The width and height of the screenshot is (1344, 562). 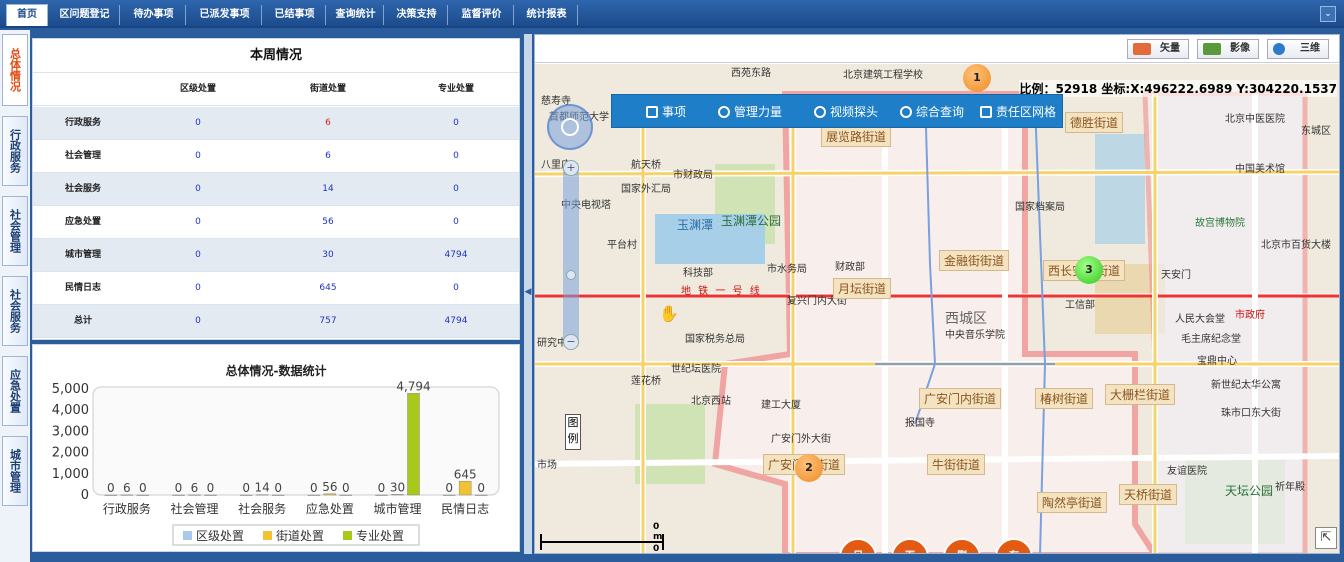 I want to click on nav-tab-todo: 待办事项, so click(x=154, y=15).